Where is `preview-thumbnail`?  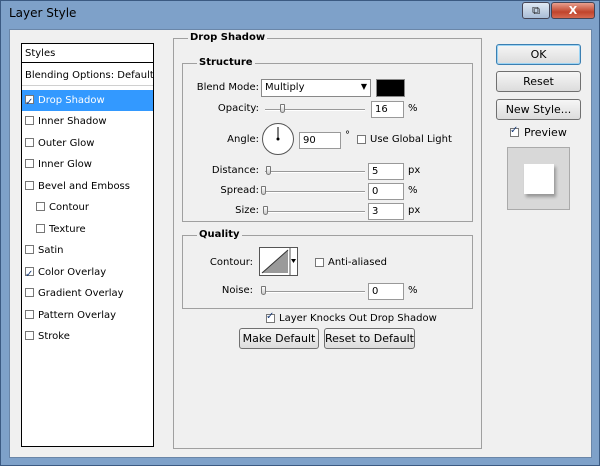 preview-thumbnail is located at coordinates (538, 178).